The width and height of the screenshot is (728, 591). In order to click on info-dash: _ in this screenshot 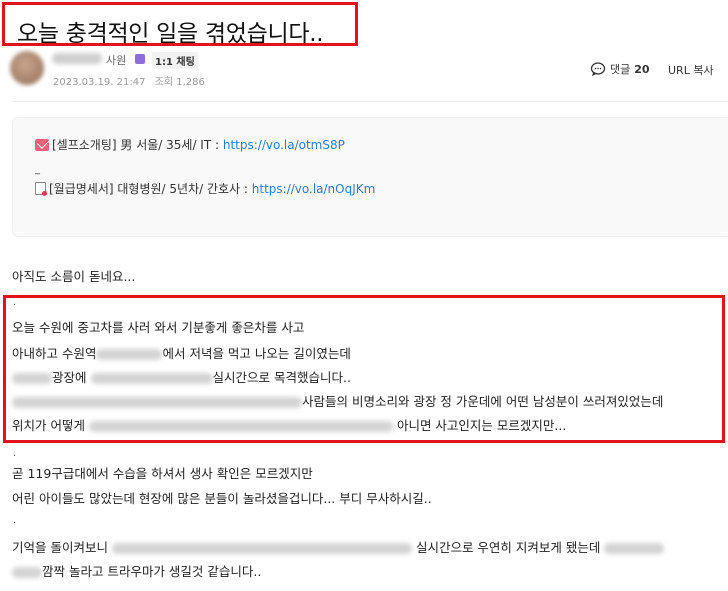, I will do `click(37, 169)`.